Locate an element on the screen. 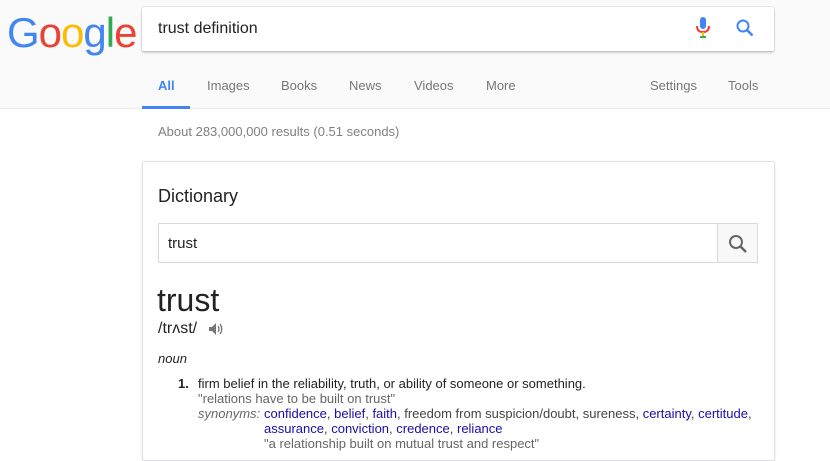  logo-letter: g is located at coordinates (94, 32).